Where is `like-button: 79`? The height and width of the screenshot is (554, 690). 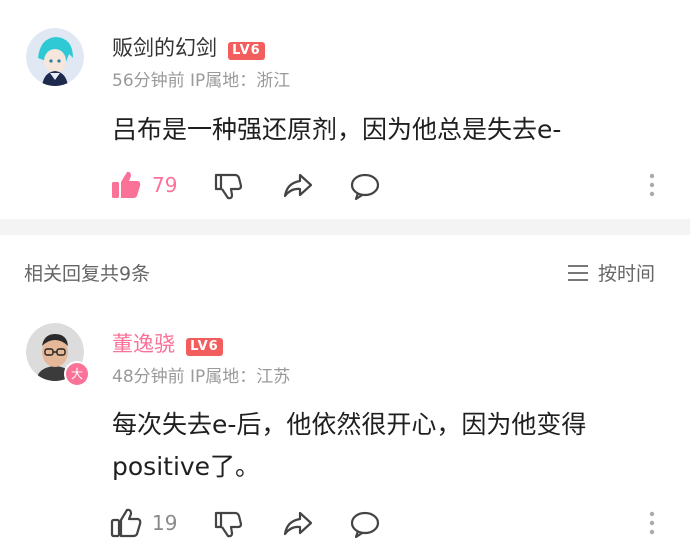
like-button: 79 is located at coordinates (143, 185).